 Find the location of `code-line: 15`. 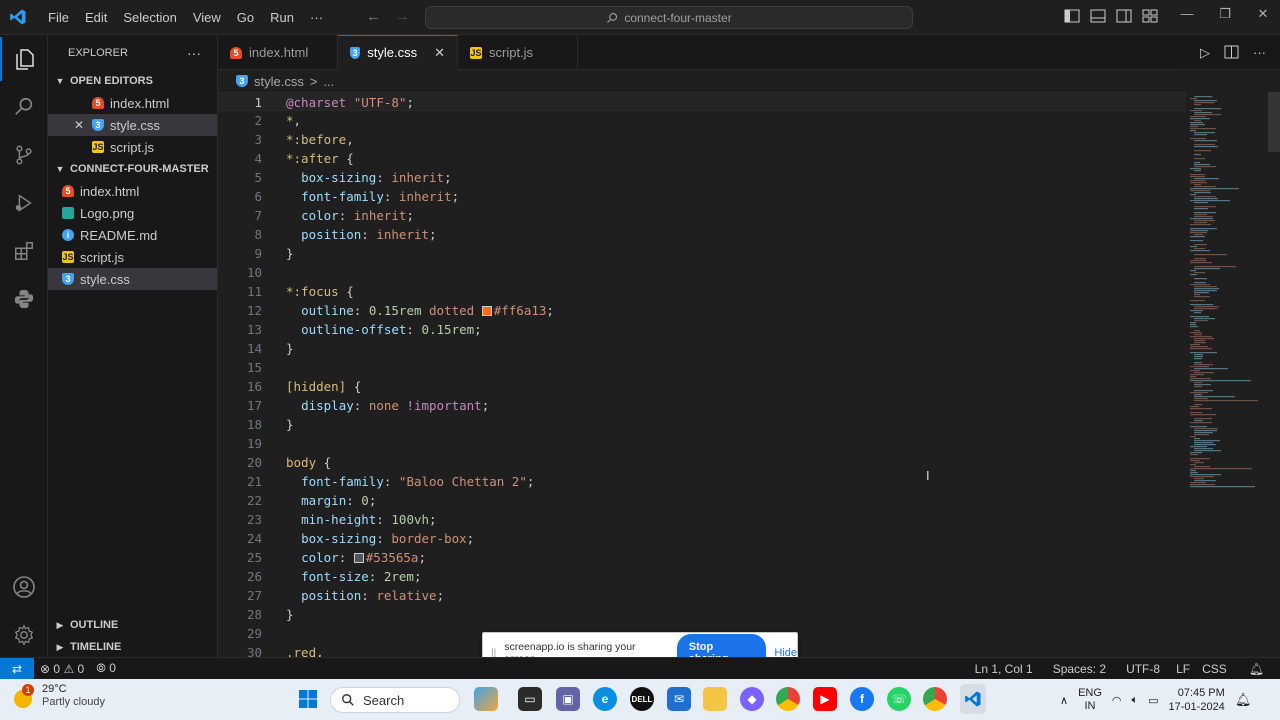

code-line: 15 is located at coordinates (702, 367).